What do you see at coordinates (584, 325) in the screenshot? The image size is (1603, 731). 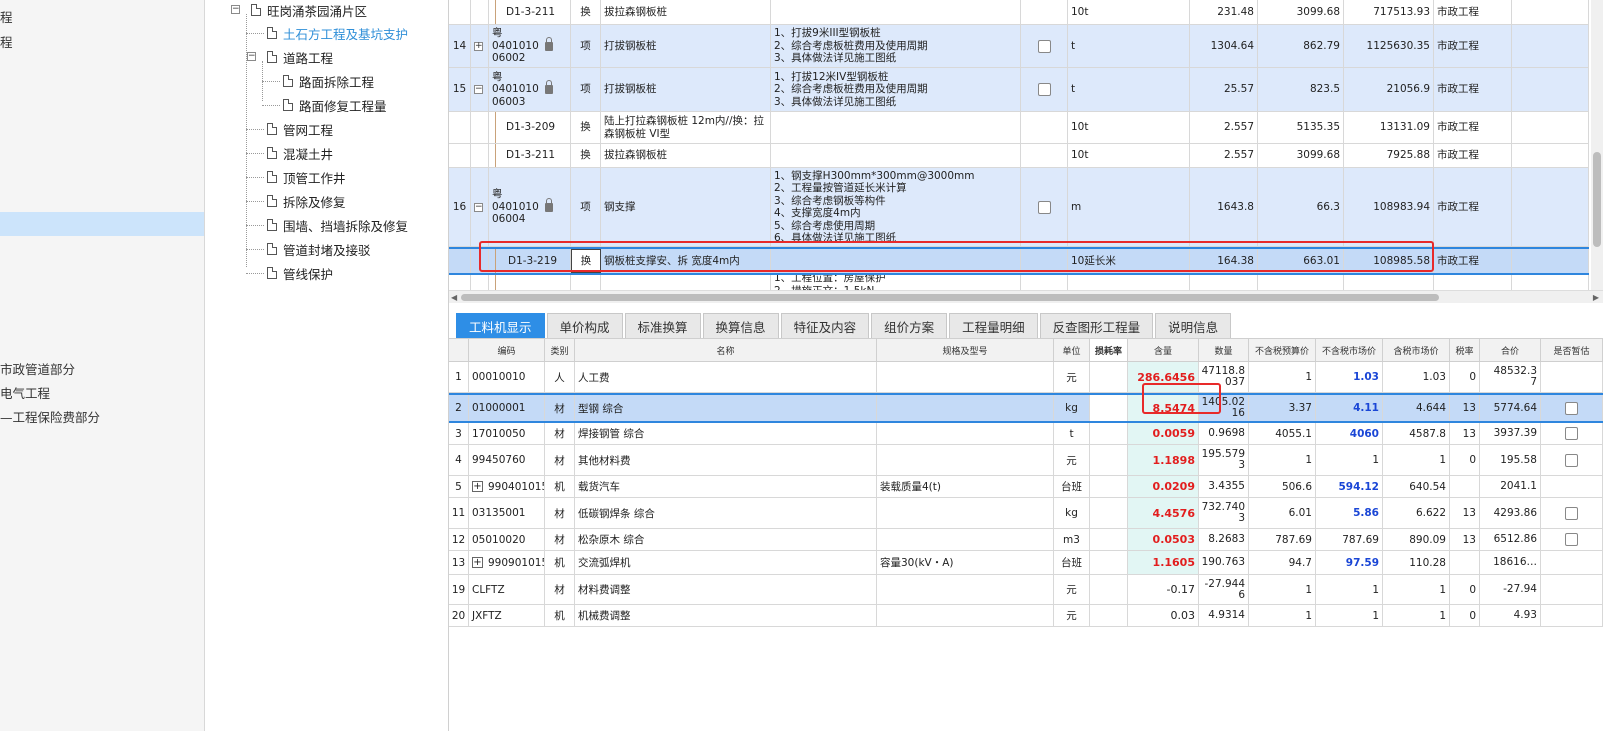 I see `tab-2: 单价构成` at bounding box center [584, 325].